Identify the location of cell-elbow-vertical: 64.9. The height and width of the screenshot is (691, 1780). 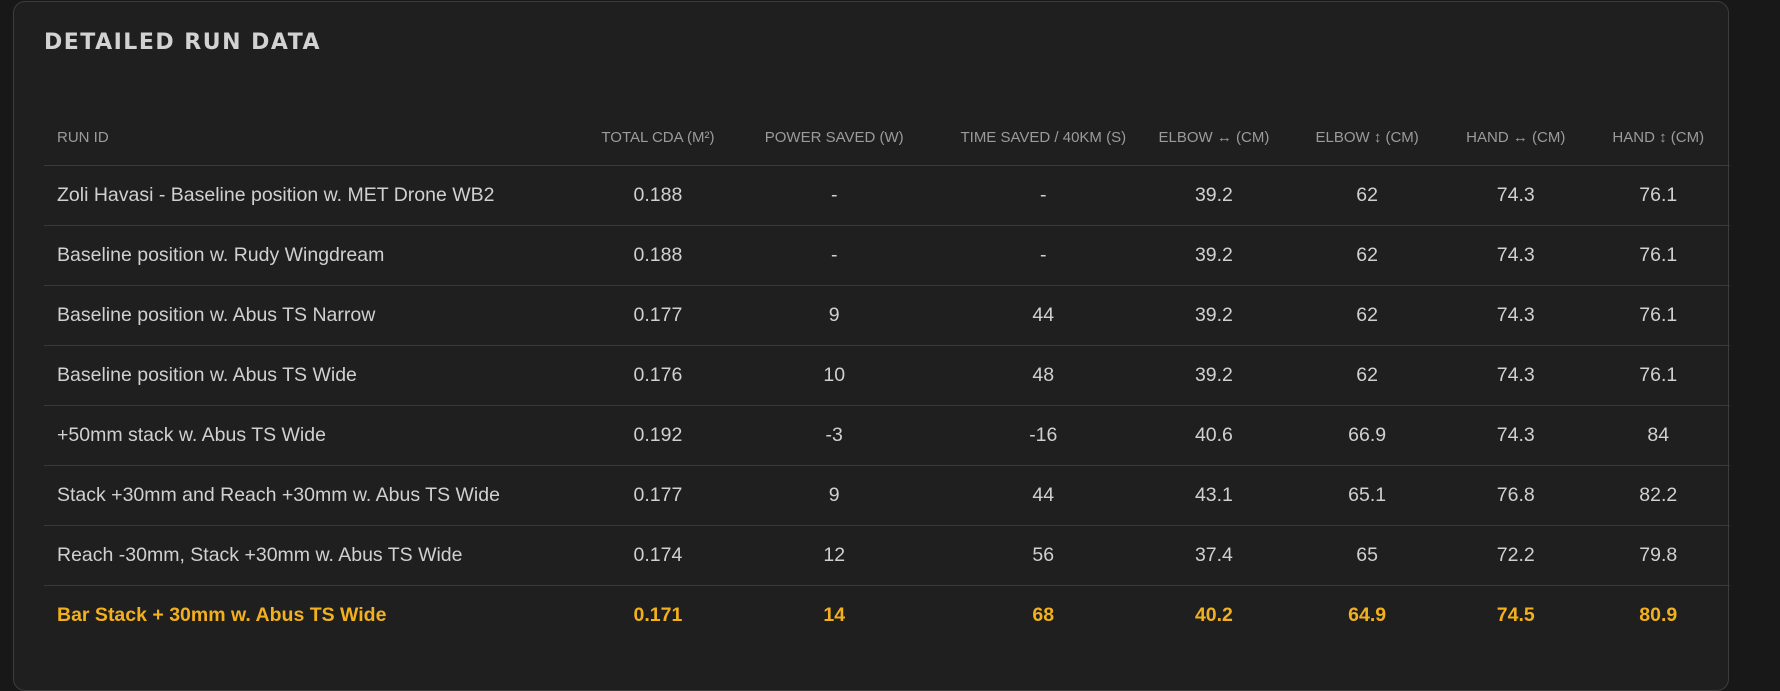
(1367, 615).